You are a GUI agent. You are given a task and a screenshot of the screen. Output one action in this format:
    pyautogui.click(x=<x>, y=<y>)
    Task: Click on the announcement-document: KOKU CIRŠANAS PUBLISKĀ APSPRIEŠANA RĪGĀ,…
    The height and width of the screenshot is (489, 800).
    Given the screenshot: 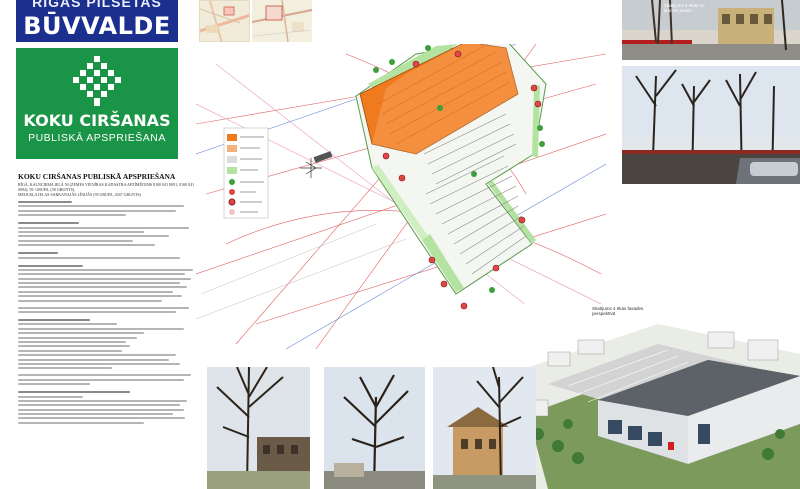 What is the action you would take?
    pyautogui.click(x=108, y=298)
    